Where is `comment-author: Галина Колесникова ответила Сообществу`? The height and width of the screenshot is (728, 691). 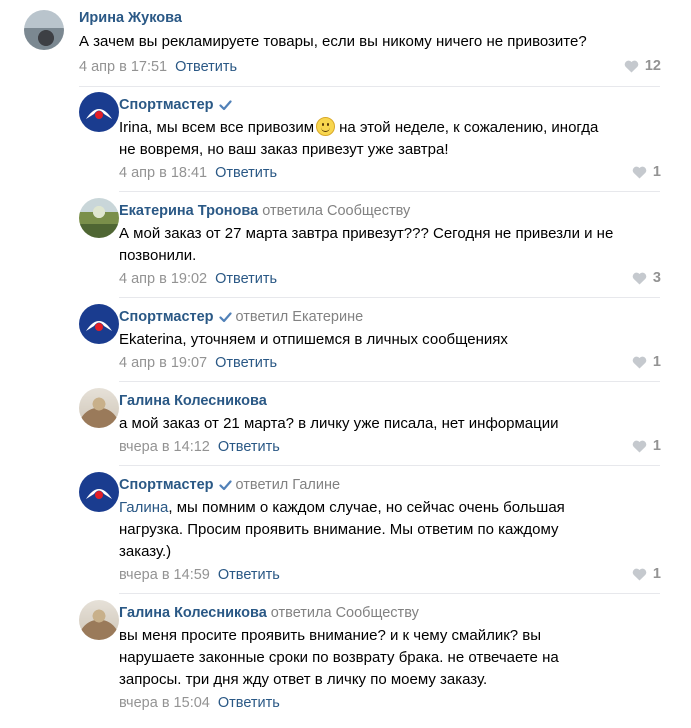
comment-author: Галина Колесникова ответила Сообществу is located at coordinates (269, 613).